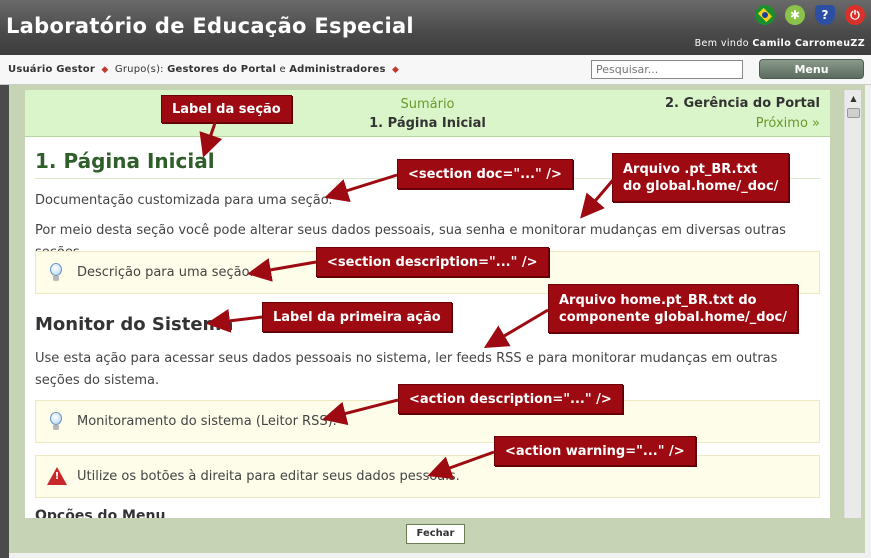 This screenshot has width=871, height=558. What do you see at coordinates (510, 399) in the screenshot?
I see `callout-action-description: <action description="..." />` at bounding box center [510, 399].